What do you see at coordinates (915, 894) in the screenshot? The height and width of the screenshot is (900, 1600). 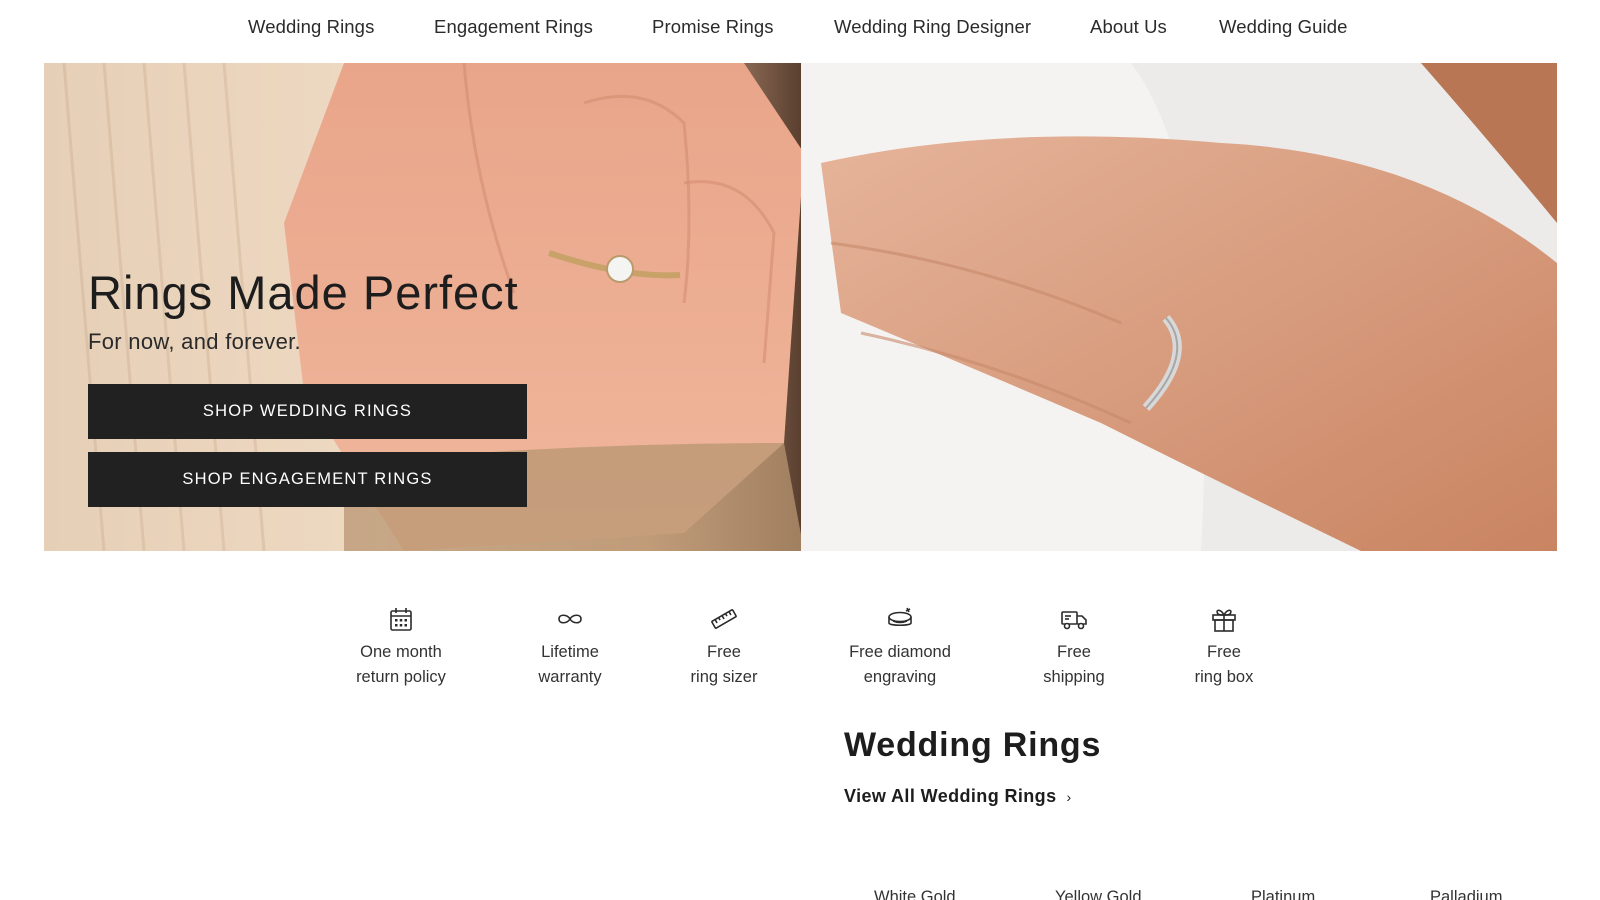 I see `metal-option-white-gold: White Gold` at bounding box center [915, 894].